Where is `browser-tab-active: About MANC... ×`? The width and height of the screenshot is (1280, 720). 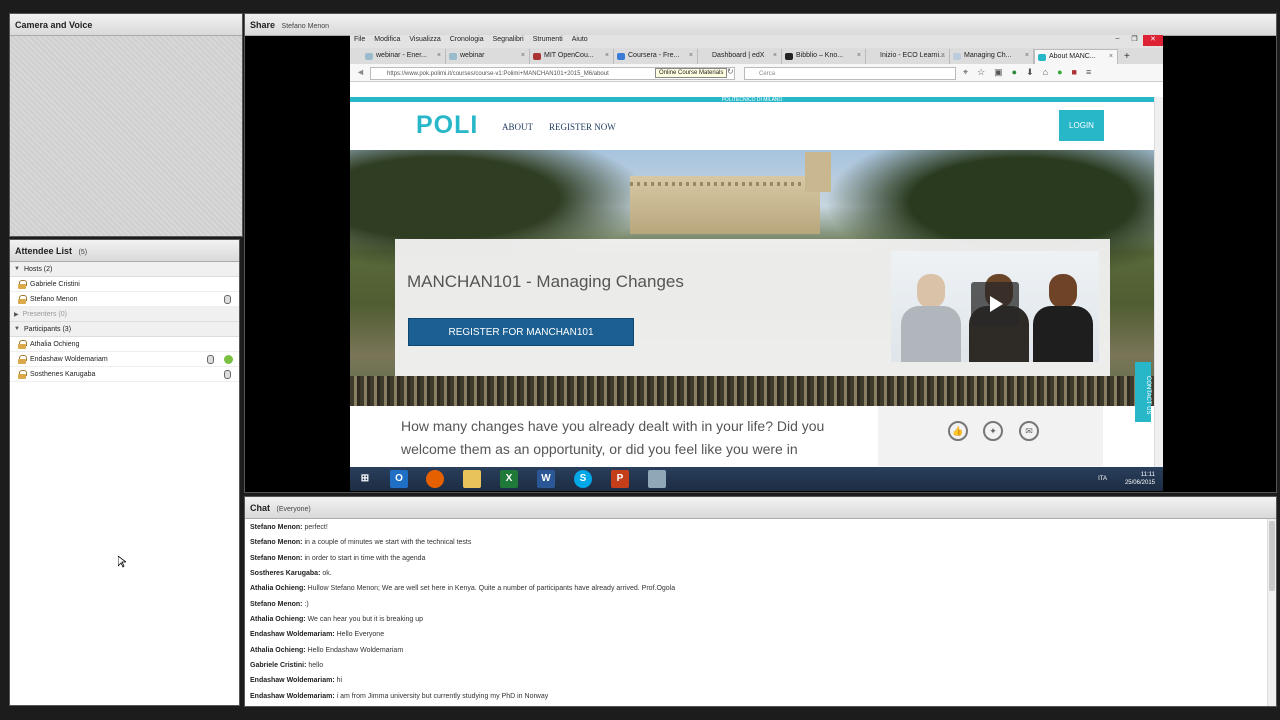 browser-tab-active: About MANC... × is located at coordinates (1076, 56).